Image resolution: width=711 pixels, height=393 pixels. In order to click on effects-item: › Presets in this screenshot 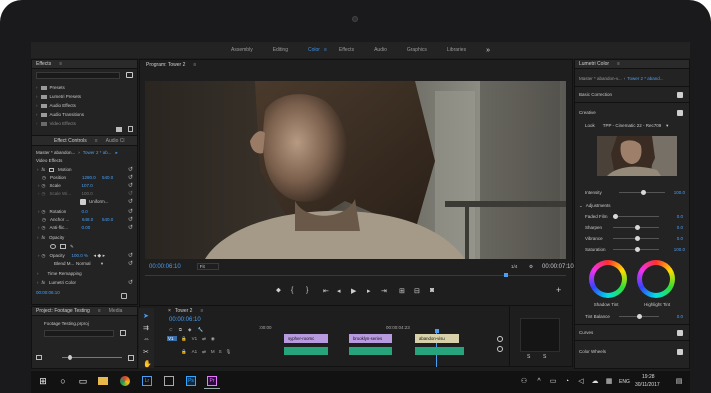, I will do `click(84, 87)`.